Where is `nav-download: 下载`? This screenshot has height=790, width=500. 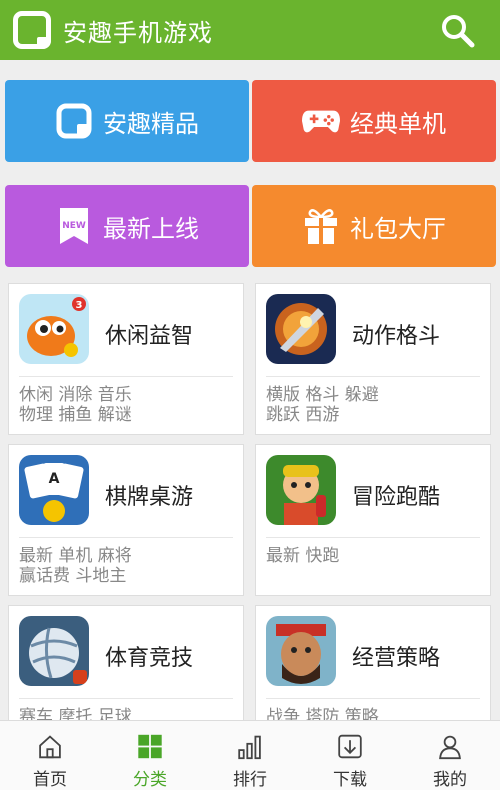 nav-download: 下载 is located at coordinates (350, 755).